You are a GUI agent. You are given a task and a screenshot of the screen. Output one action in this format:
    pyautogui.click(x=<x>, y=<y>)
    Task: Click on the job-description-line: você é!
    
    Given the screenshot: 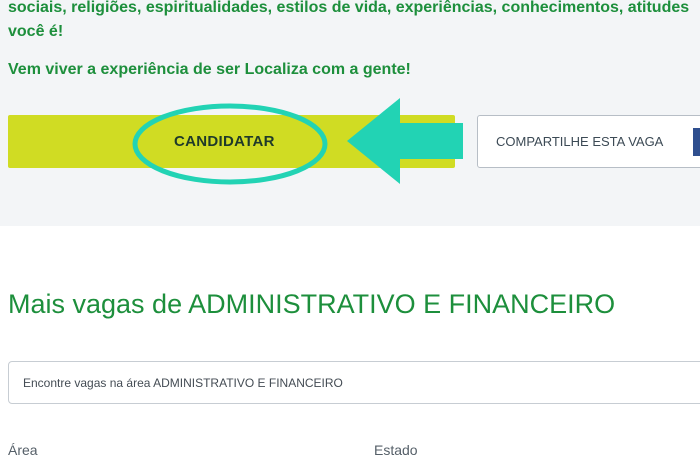 What is the action you would take?
    pyautogui.click(x=36, y=31)
    